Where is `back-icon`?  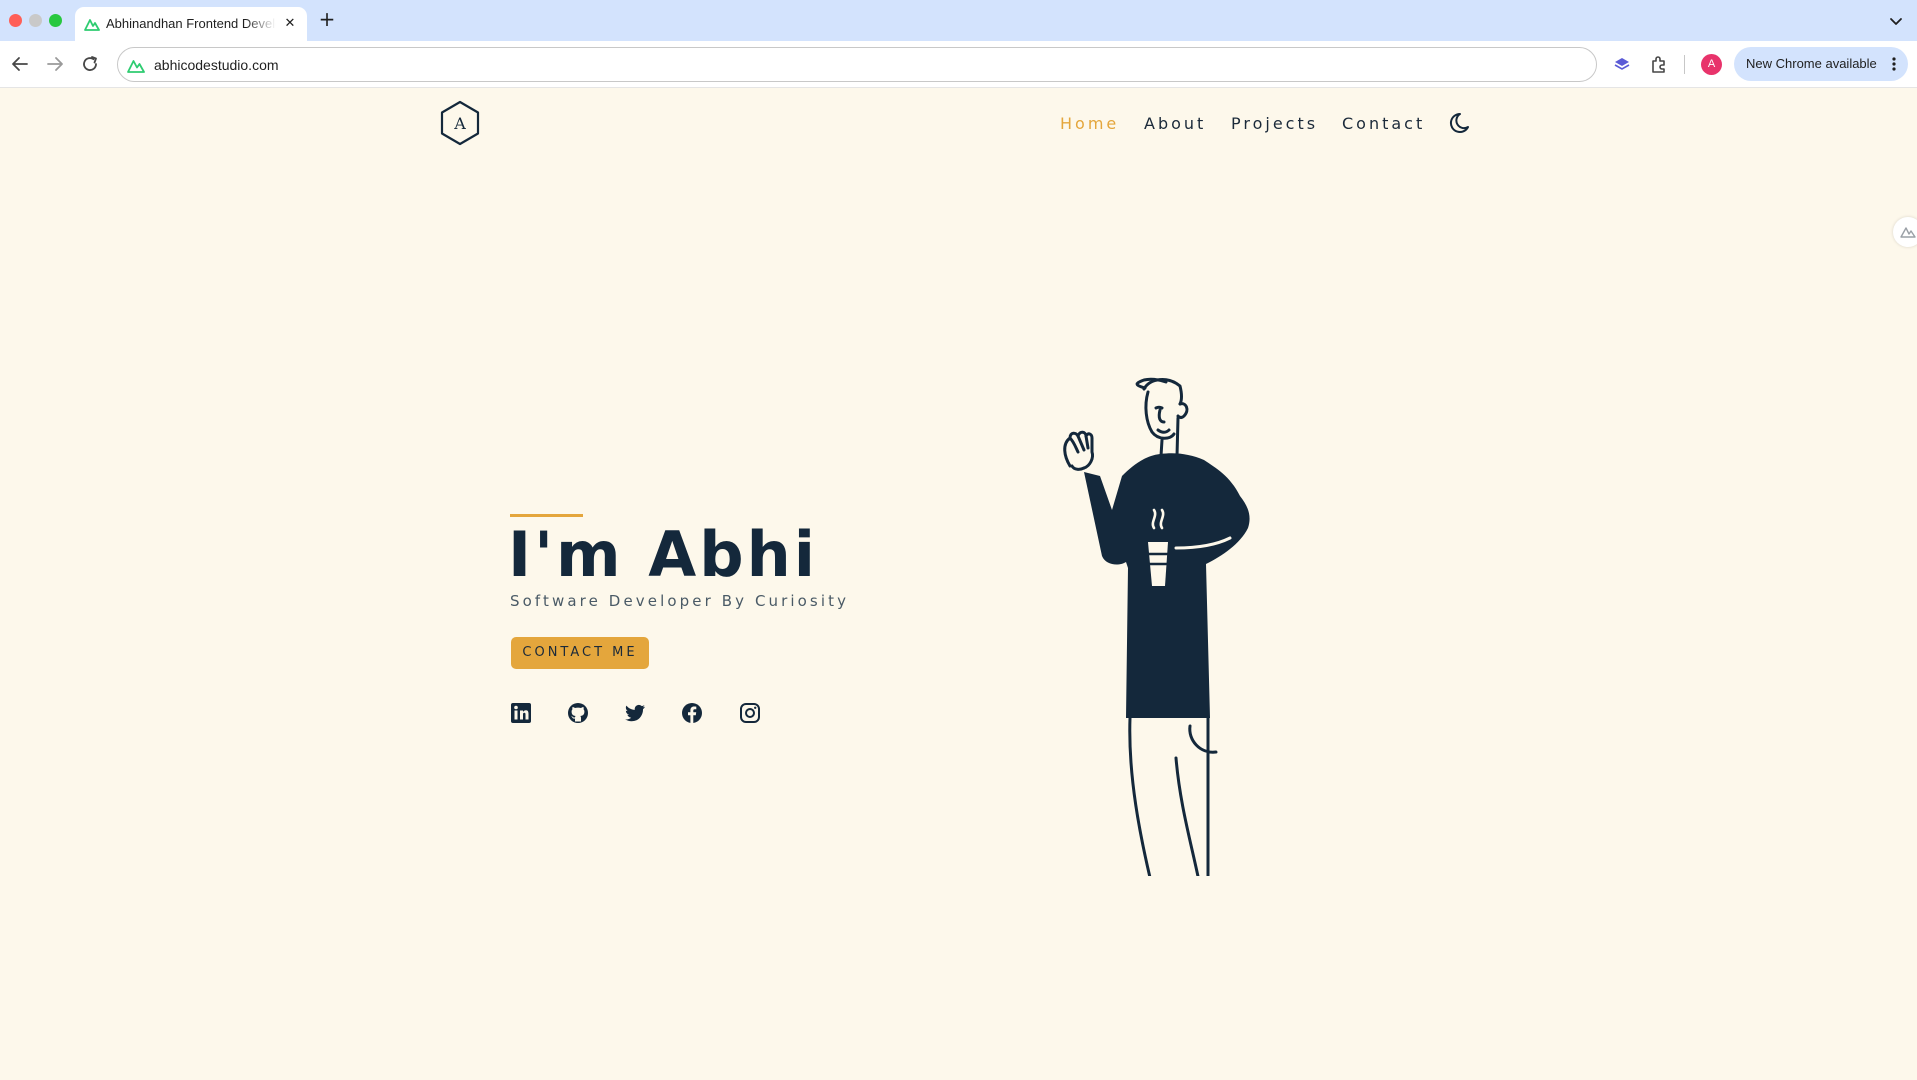
back-icon is located at coordinates (20, 64).